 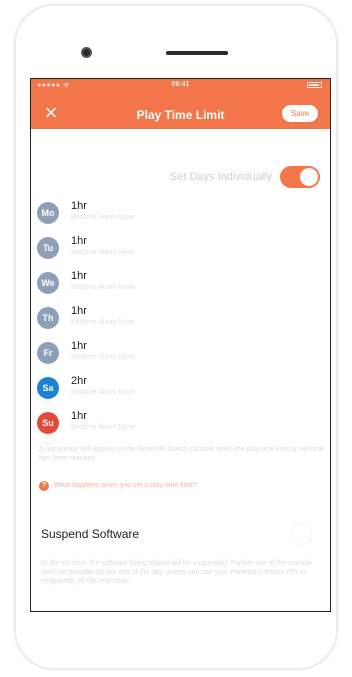 I want to click on day-row: Tu 1hr Bedtime Alarm None, so click(x=180, y=251).